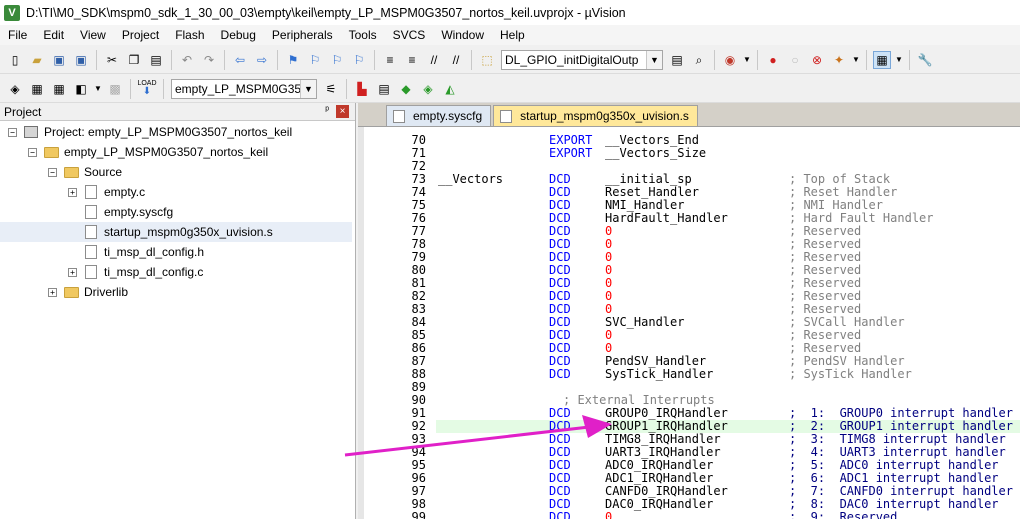 The height and width of the screenshot is (519, 1020). What do you see at coordinates (154, 252) in the screenshot?
I see `tree-item-label: ti_msp_dl_config.h` at bounding box center [154, 252].